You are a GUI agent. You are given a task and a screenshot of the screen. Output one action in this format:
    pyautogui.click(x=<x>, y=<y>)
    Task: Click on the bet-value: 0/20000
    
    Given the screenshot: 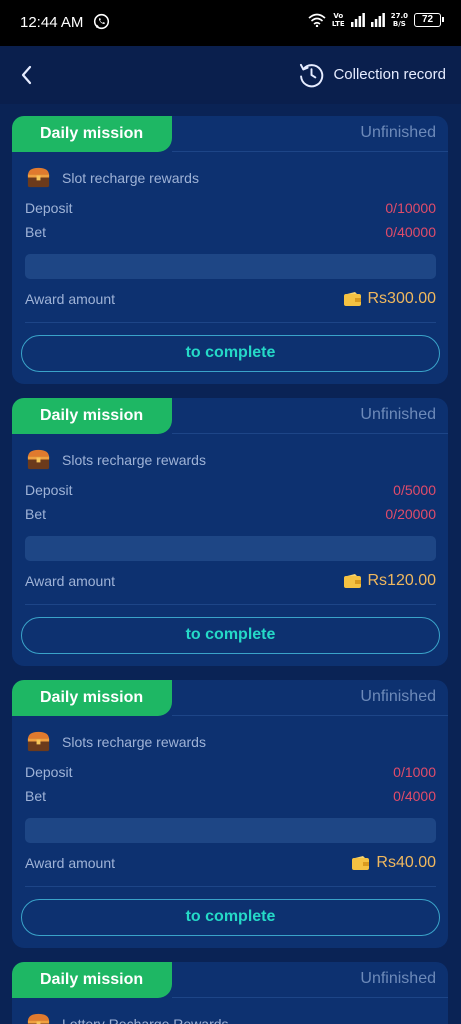 What is the action you would take?
    pyautogui.click(x=410, y=514)
    